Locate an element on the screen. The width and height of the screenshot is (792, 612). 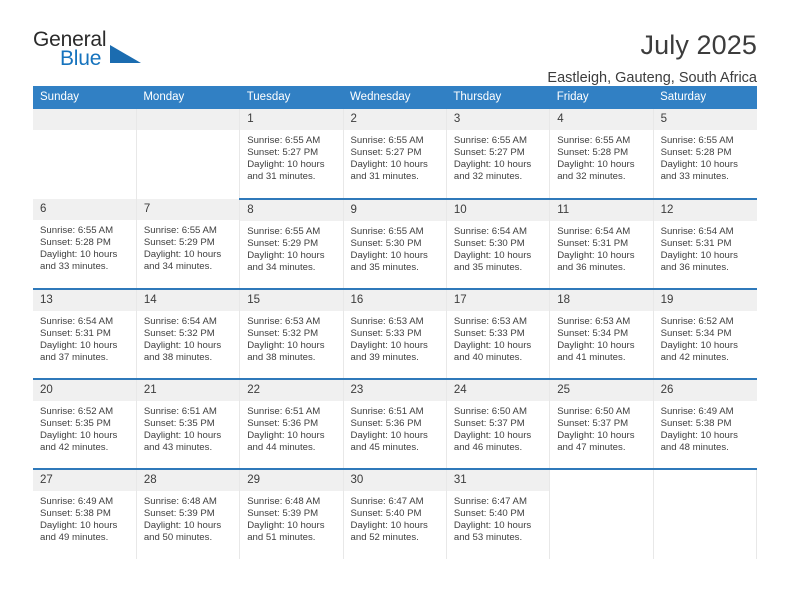
daylight-text-line2: and 33 minutes. is located at coordinates (694, 177).